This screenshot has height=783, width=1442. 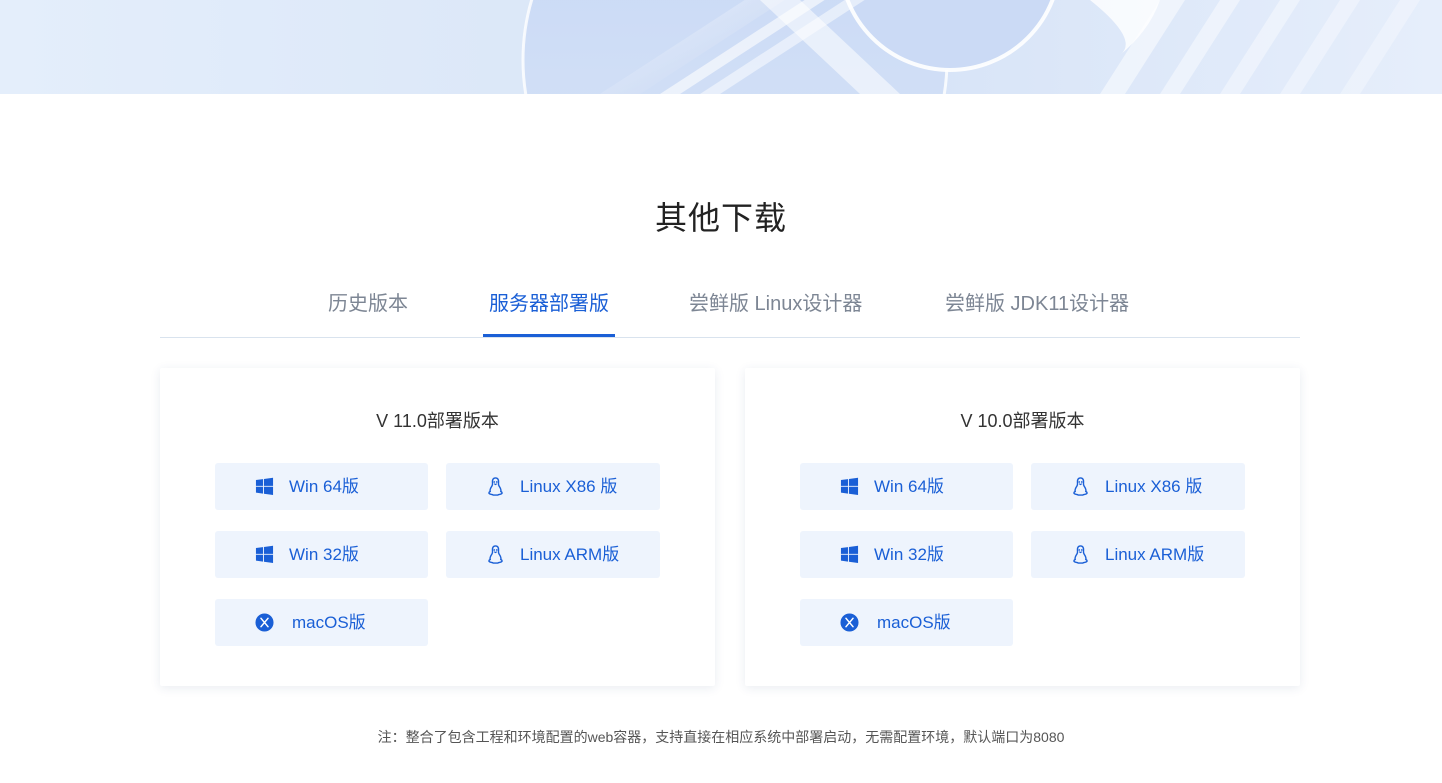 I want to click on card-title: V 11.0部署版本, so click(x=437, y=421).